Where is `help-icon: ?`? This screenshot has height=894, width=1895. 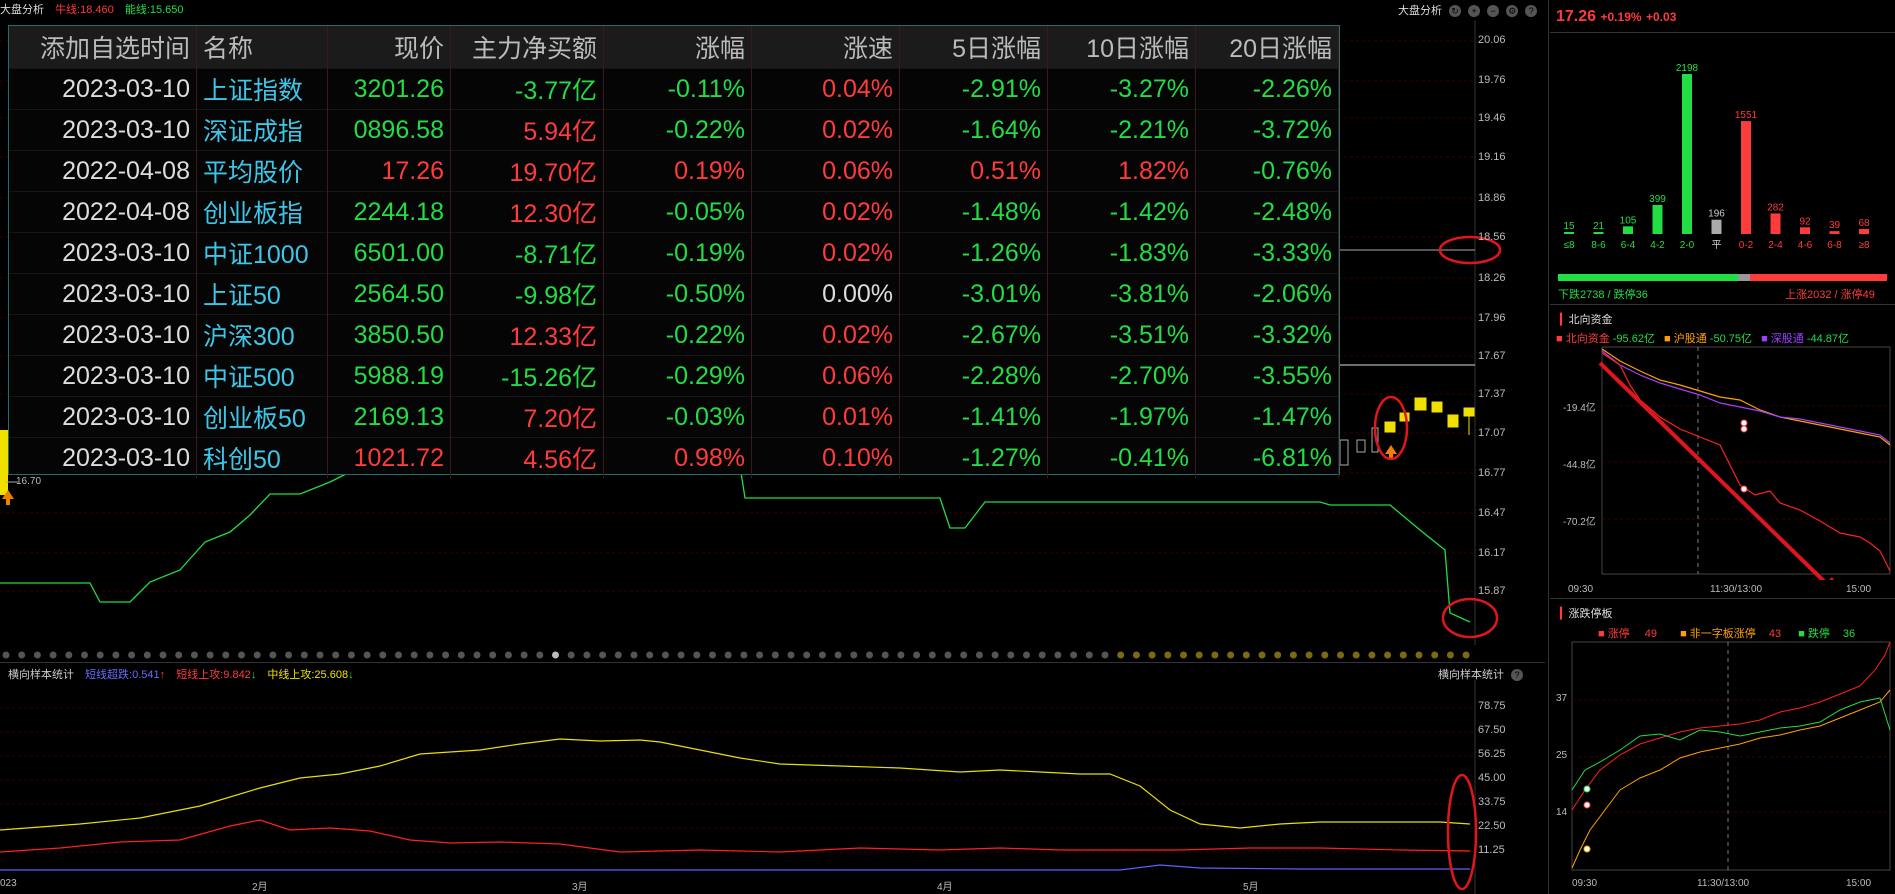
help-icon: ? is located at coordinates (1531, 11).